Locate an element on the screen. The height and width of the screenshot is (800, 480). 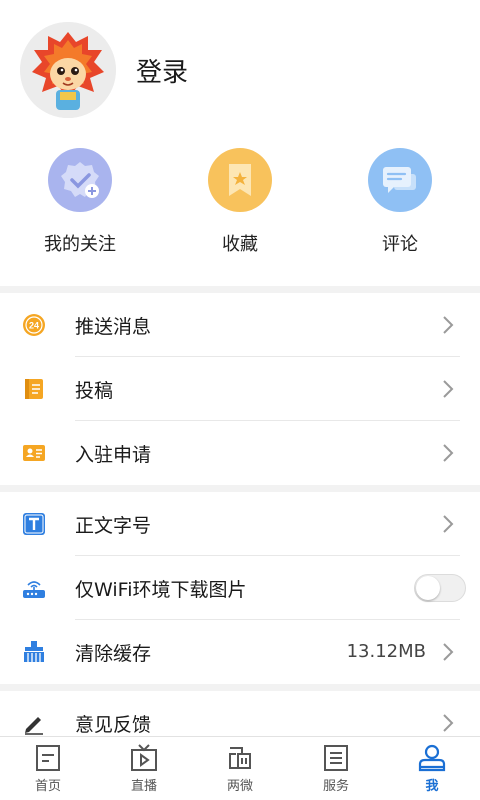
pencil-icon is located at coordinates (34, 726).